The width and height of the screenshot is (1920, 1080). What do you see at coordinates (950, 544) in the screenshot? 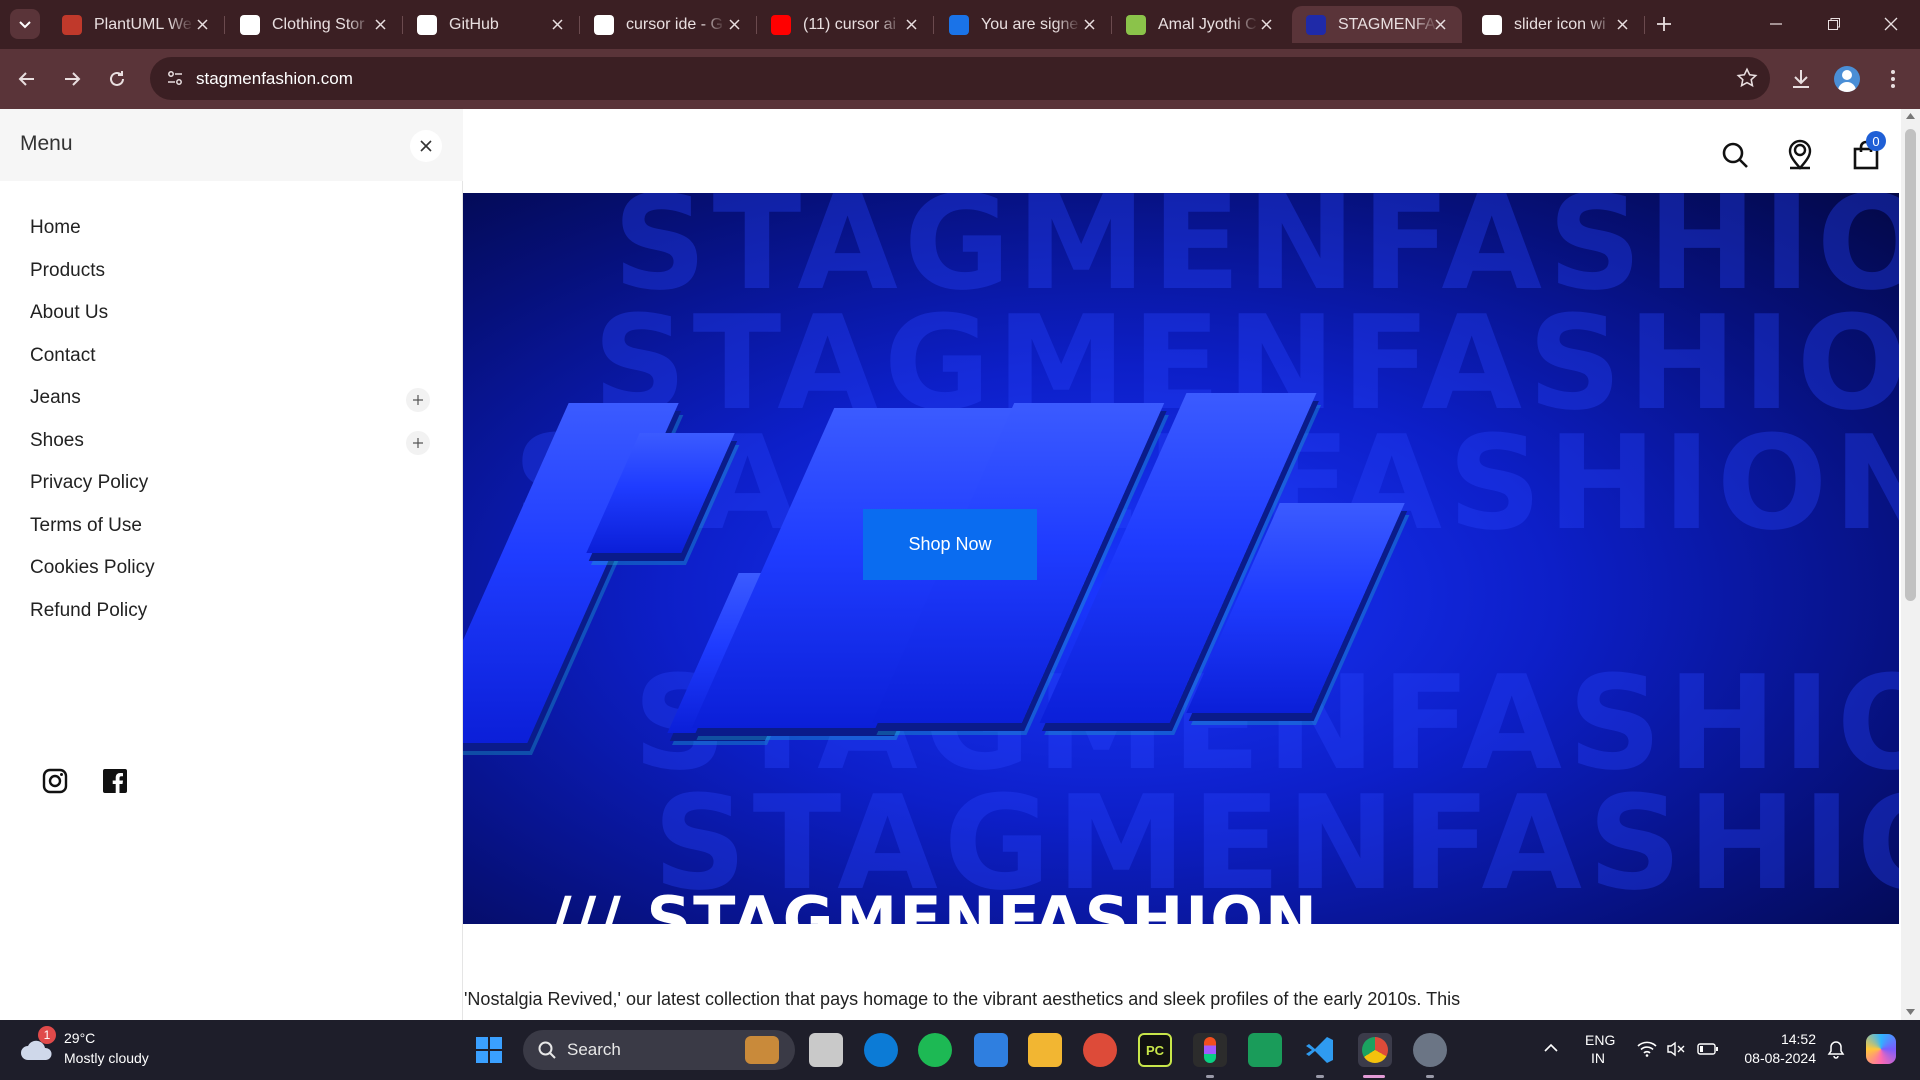
I see `shop-now-button: Shop Now` at bounding box center [950, 544].